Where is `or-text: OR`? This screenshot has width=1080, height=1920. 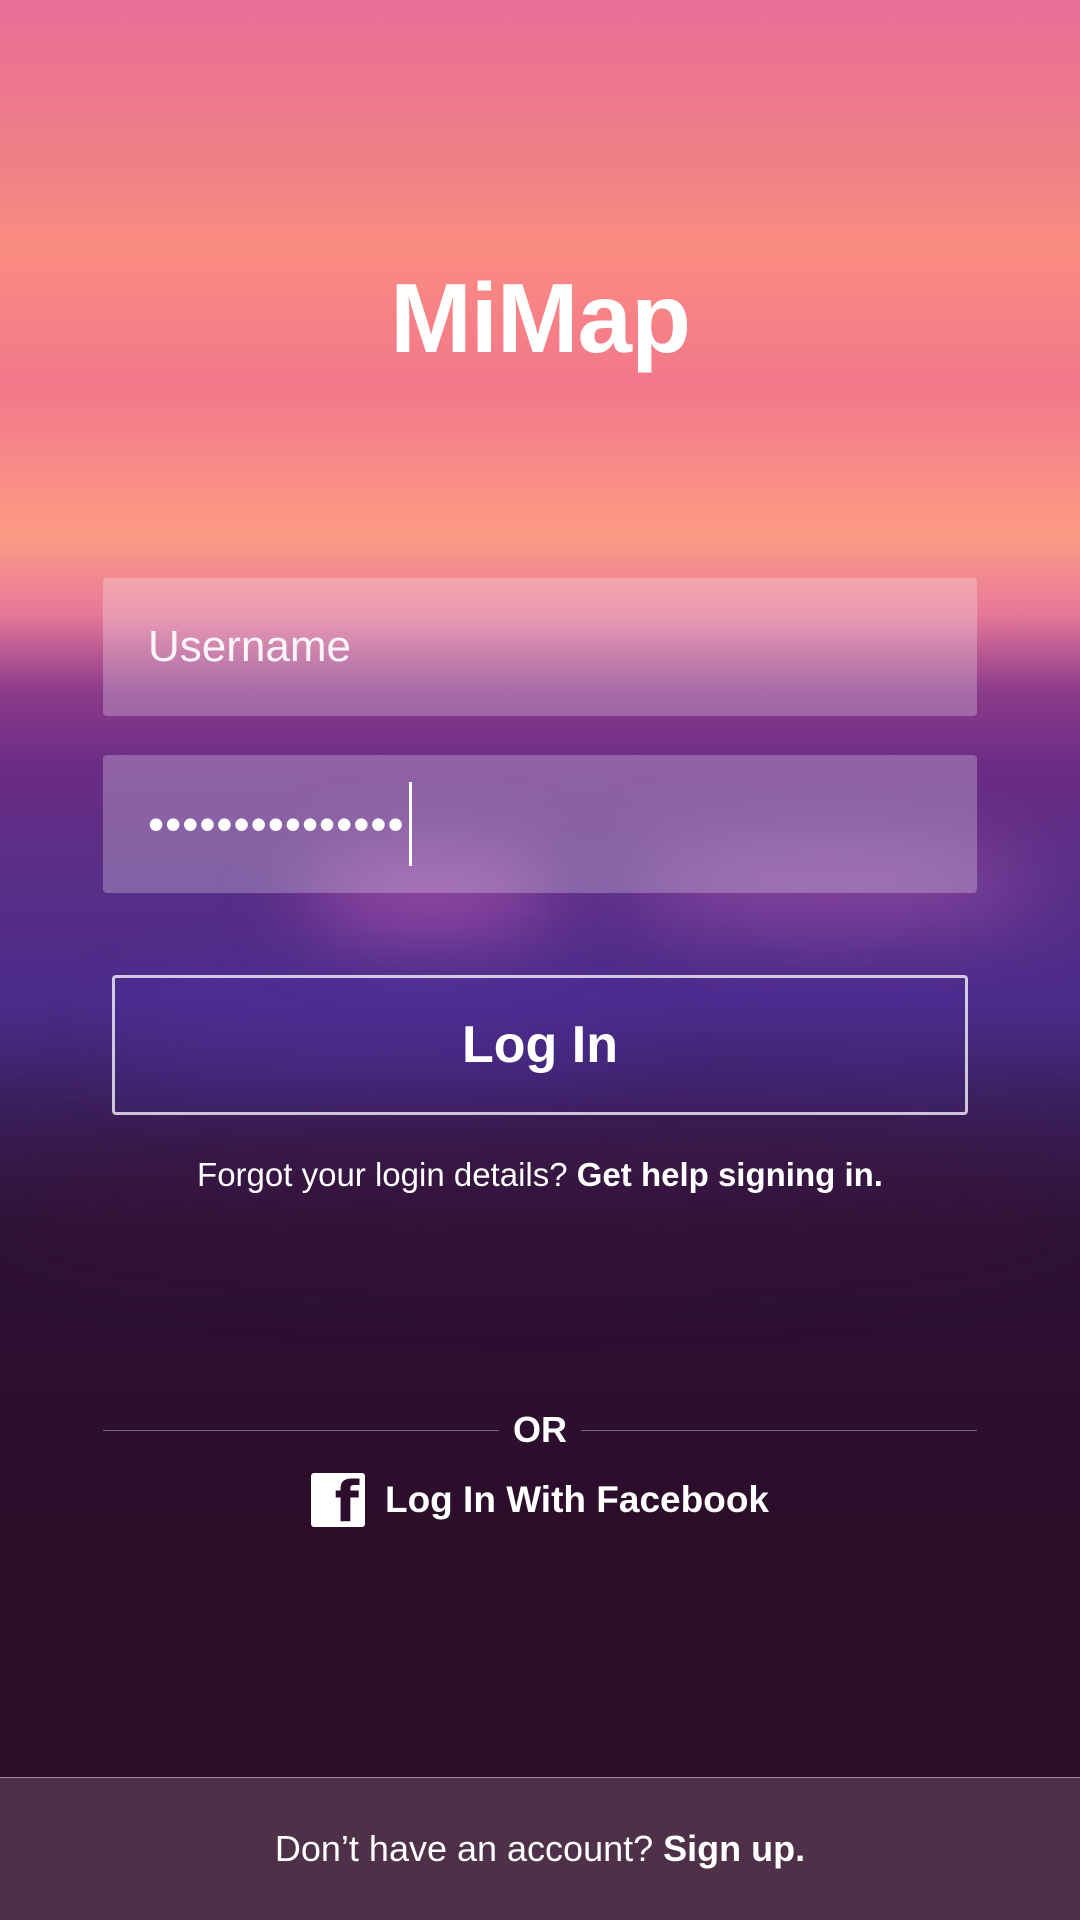 or-text: OR is located at coordinates (540, 1429).